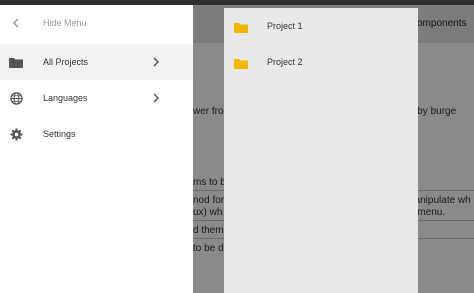  What do you see at coordinates (96, 134) in the screenshot?
I see `menu-item-settings: Settings` at bounding box center [96, 134].